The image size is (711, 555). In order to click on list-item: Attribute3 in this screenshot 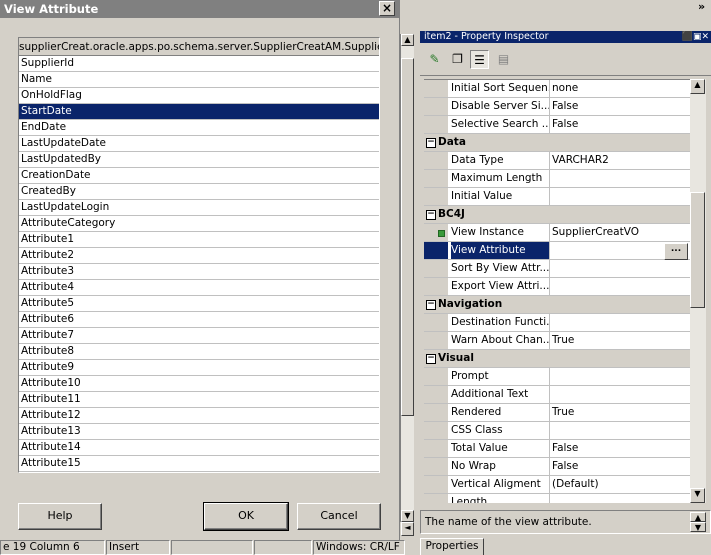, I will do `click(199, 272)`.